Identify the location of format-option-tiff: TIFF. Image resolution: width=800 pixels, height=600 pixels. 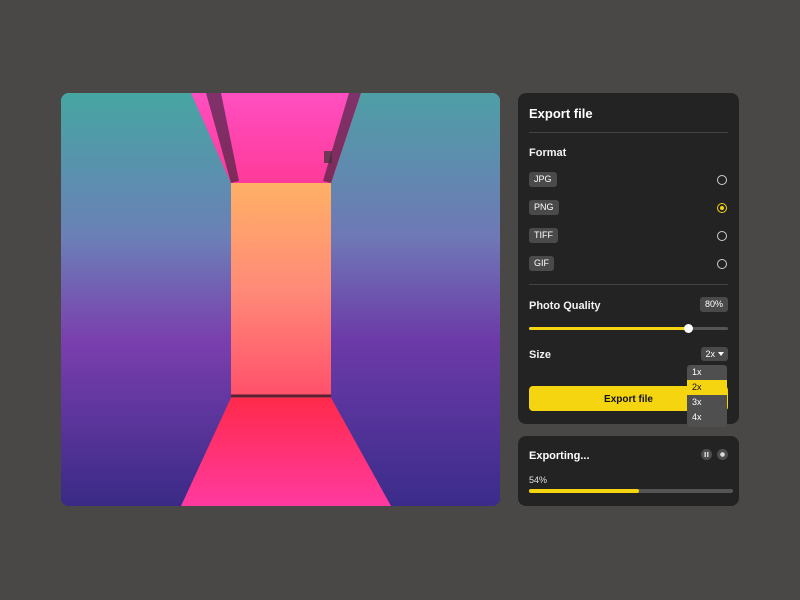
(628, 236).